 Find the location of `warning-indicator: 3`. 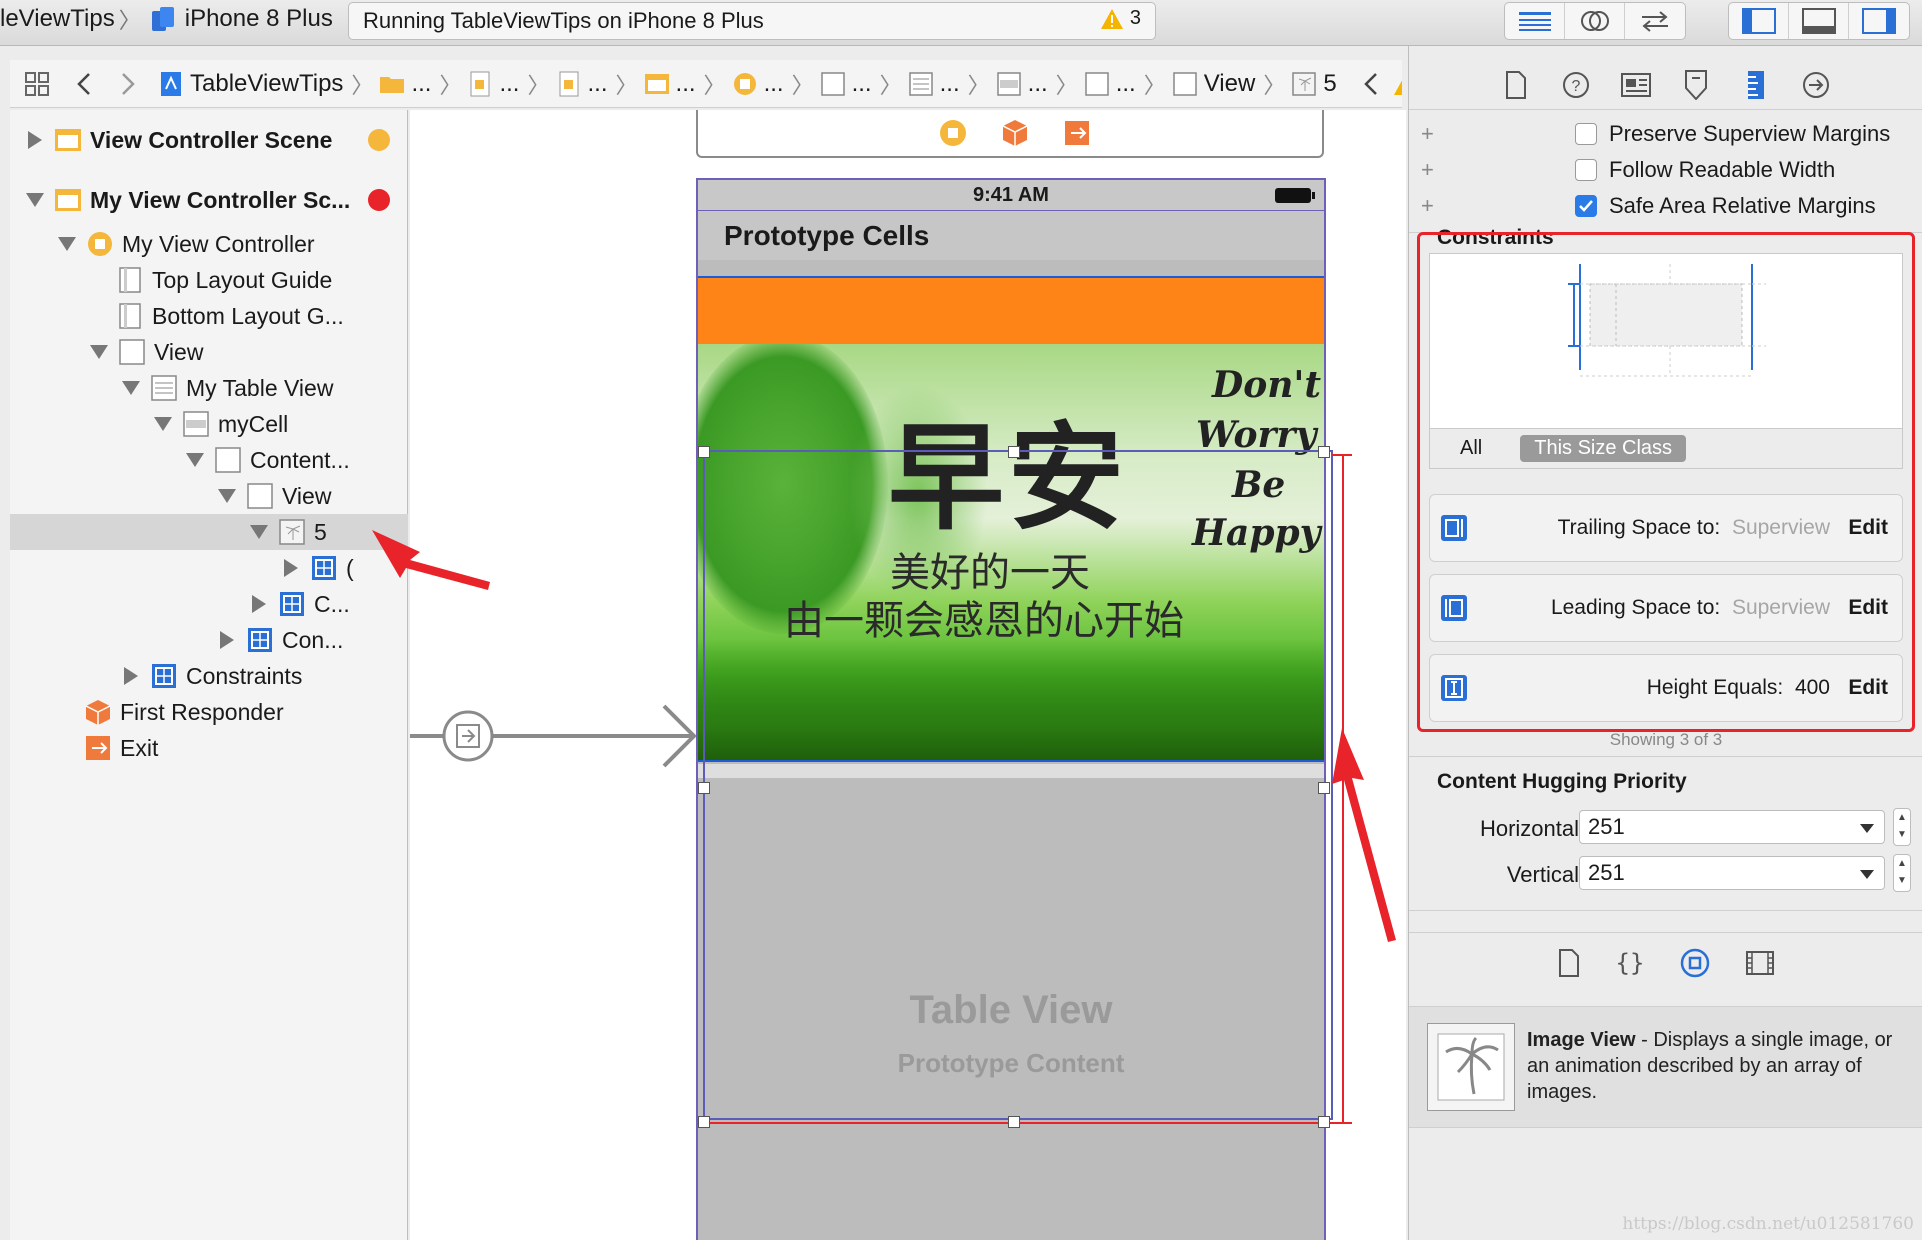

warning-indicator: 3 is located at coordinates (1120, 18).